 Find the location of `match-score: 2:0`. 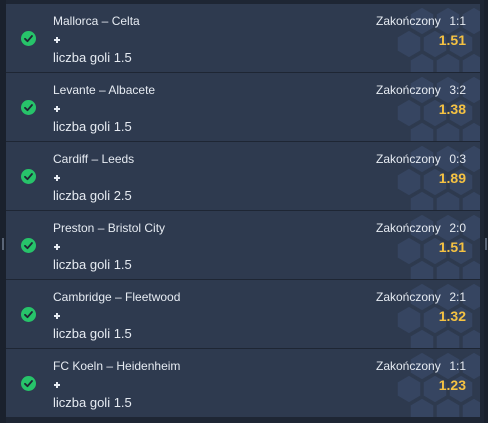

match-score: 2:0 is located at coordinates (457, 228).